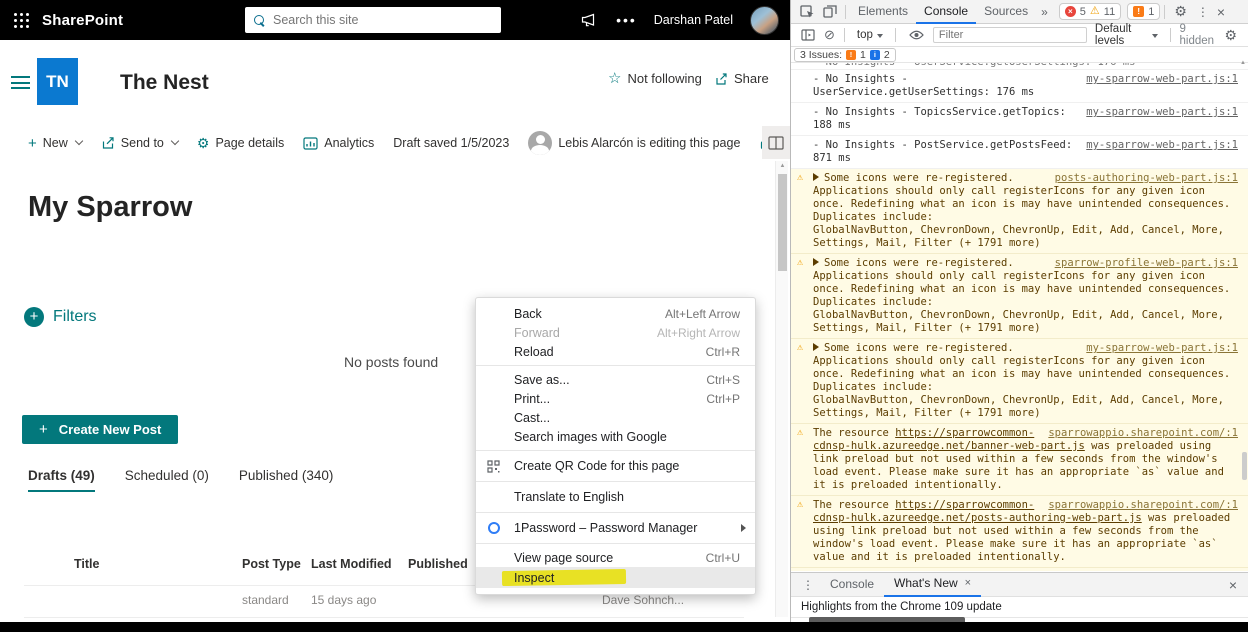 The width and height of the screenshot is (1248, 632). I want to click on book-pane-icon, so click(776, 142).